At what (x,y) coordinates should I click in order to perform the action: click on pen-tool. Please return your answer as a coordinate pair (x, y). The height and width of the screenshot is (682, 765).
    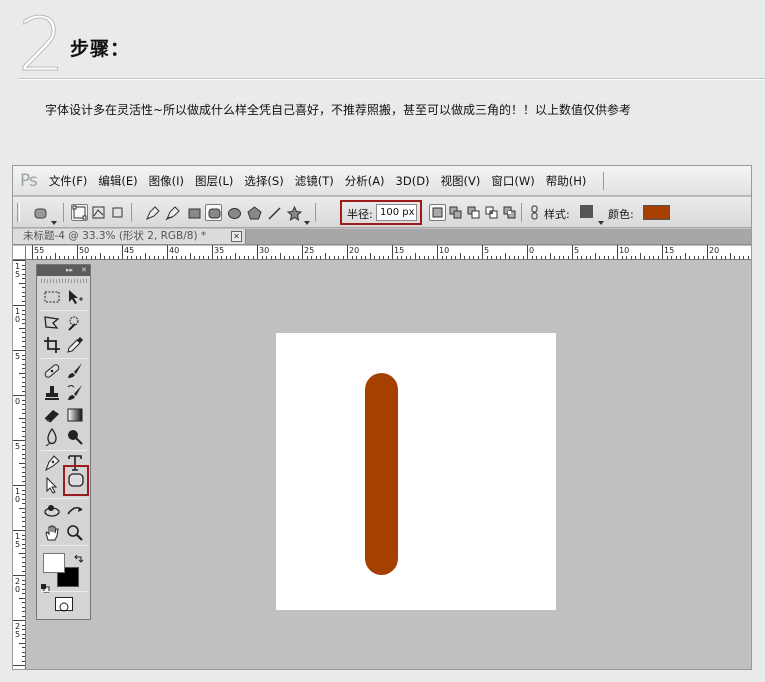
    Looking at the image, I should click on (52, 463).